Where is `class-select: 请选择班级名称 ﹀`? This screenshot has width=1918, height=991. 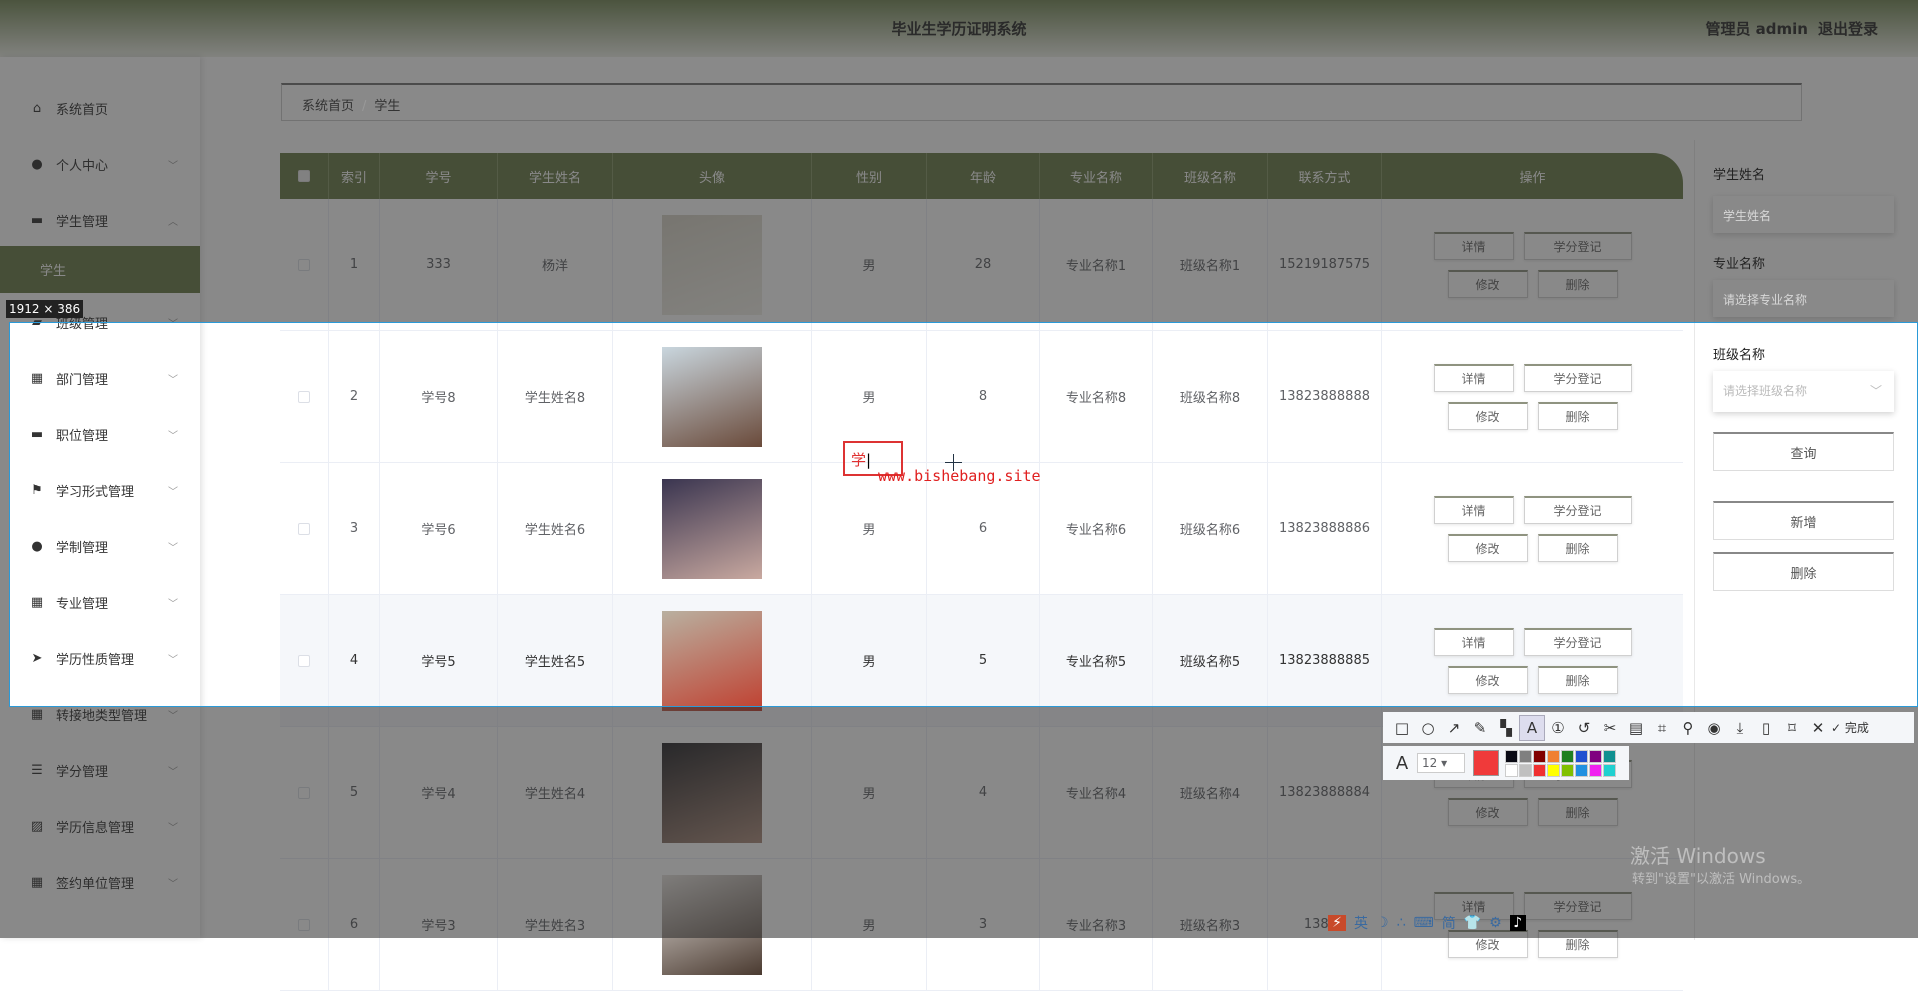
class-select: 请选择班级名称 ﹀ is located at coordinates (1803, 391).